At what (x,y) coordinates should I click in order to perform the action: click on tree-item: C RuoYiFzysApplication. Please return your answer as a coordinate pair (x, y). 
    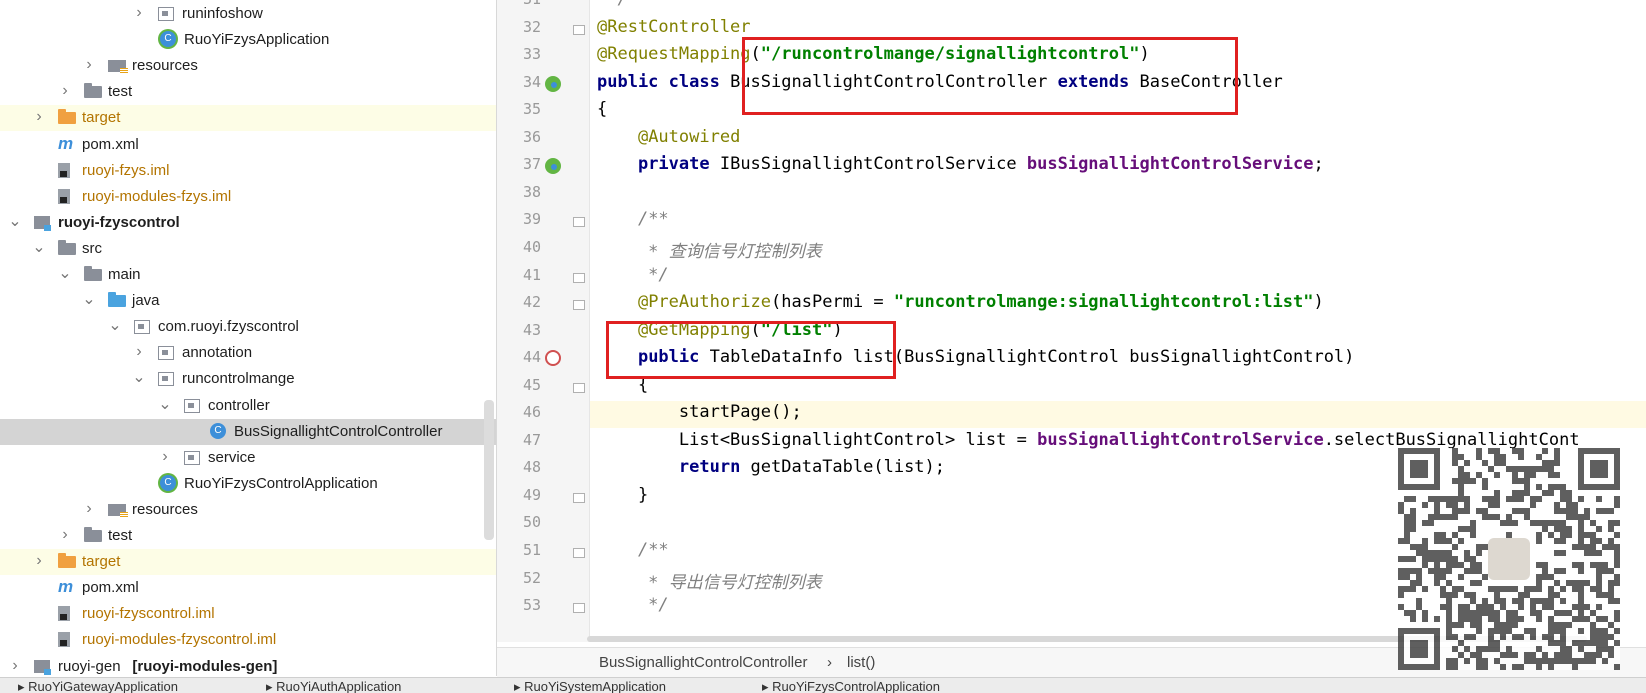
    Looking at the image, I should click on (248, 40).